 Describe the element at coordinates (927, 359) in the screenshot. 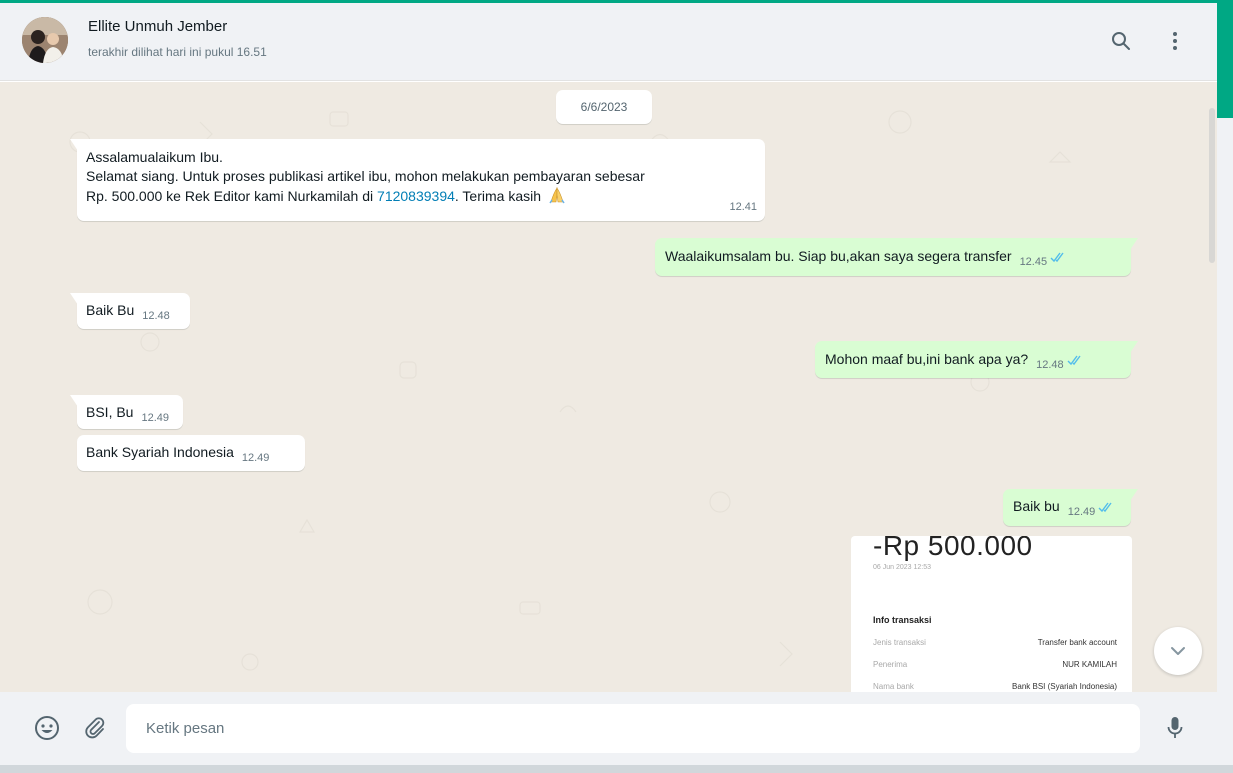

I see `message-text: Mohon maaf bu,ini bank apa ya?` at that location.